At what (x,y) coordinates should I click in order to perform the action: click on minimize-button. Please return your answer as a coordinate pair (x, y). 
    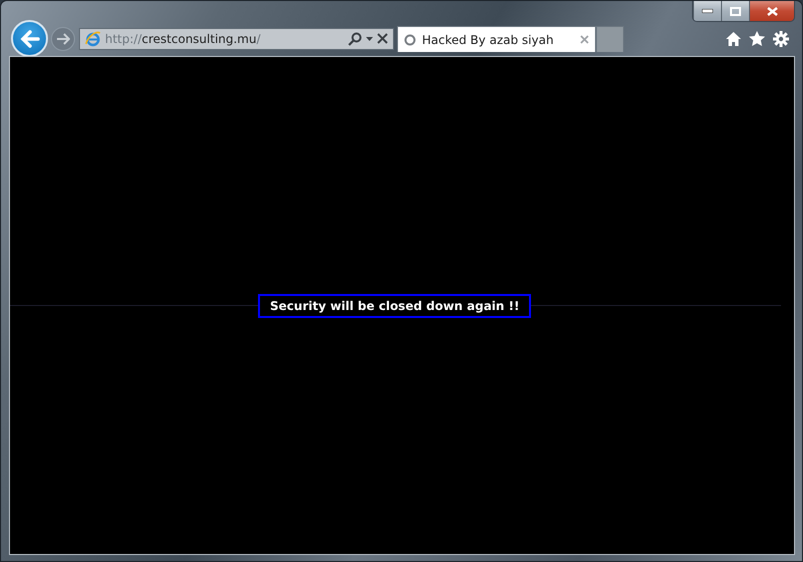
    Looking at the image, I should click on (707, 11).